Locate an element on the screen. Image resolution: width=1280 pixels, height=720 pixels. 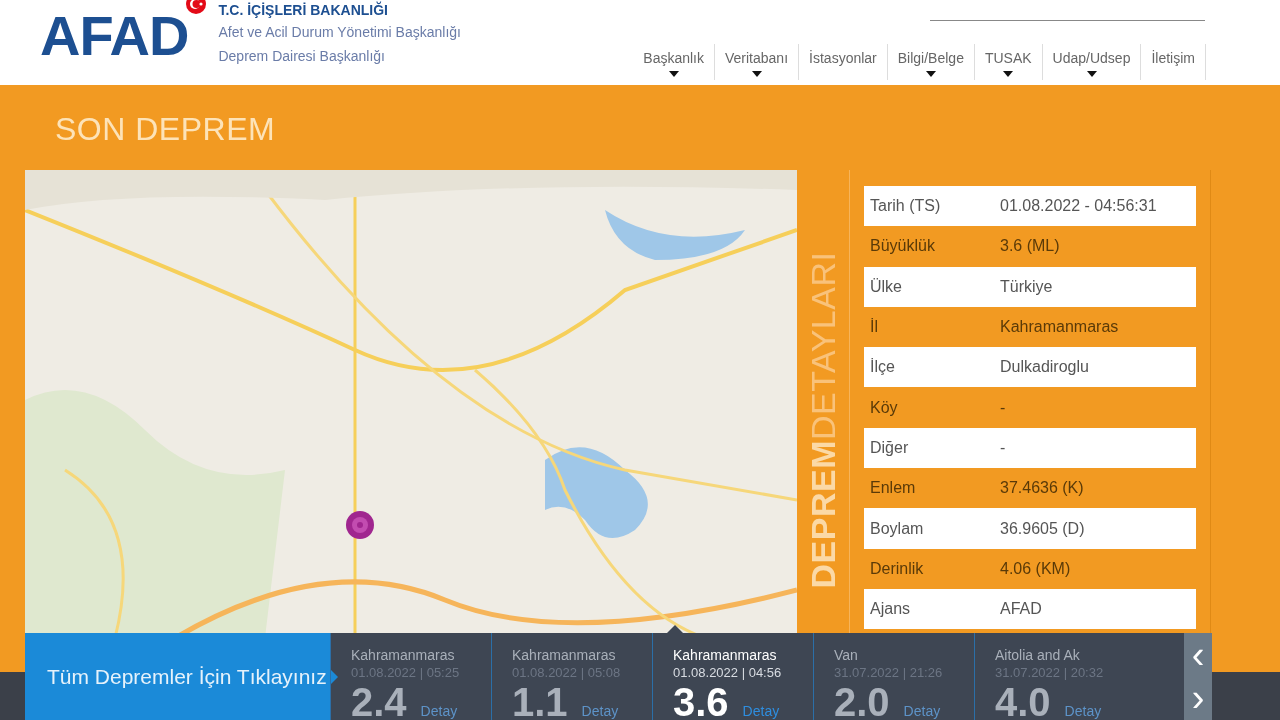
details-title: DEPREMDETAYLARI is located at coordinates (823, 420).